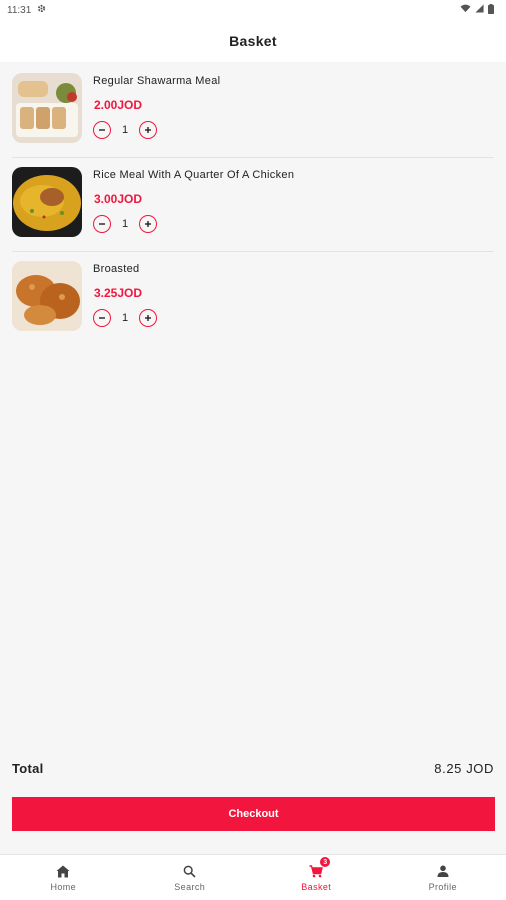 The height and width of the screenshot is (900, 506). Describe the element at coordinates (253, 768) in the screenshot. I see `total-row: Total 8.25 JOD` at that location.